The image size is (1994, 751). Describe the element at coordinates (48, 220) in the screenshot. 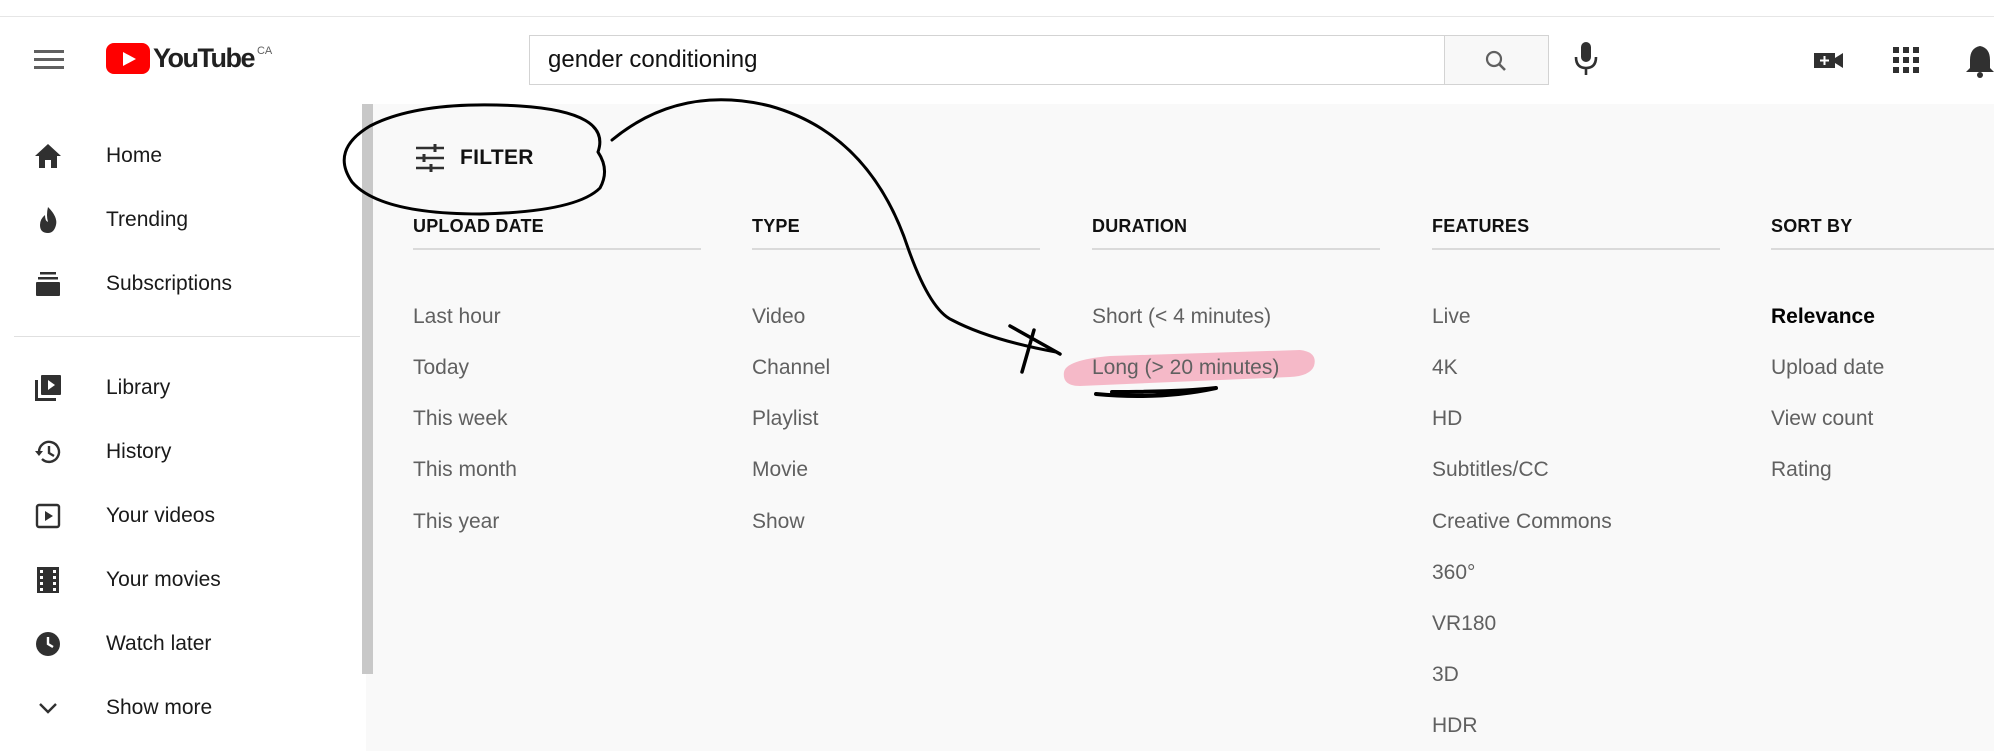

I see `trending-icon` at that location.